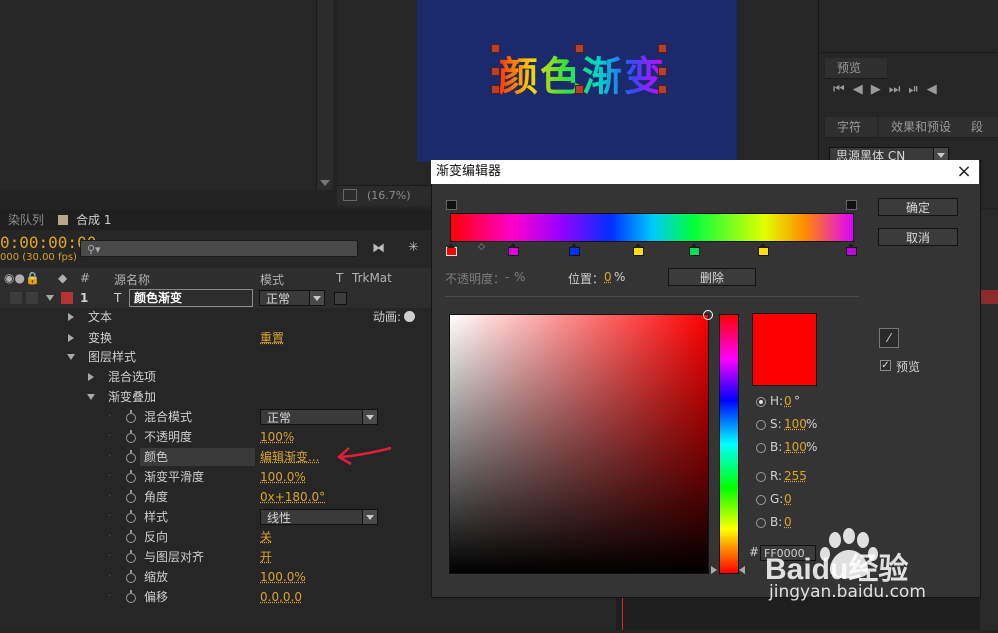 Image resolution: width=998 pixels, height=633 pixels. I want to click on tab-character: 字符, so click(851, 127).